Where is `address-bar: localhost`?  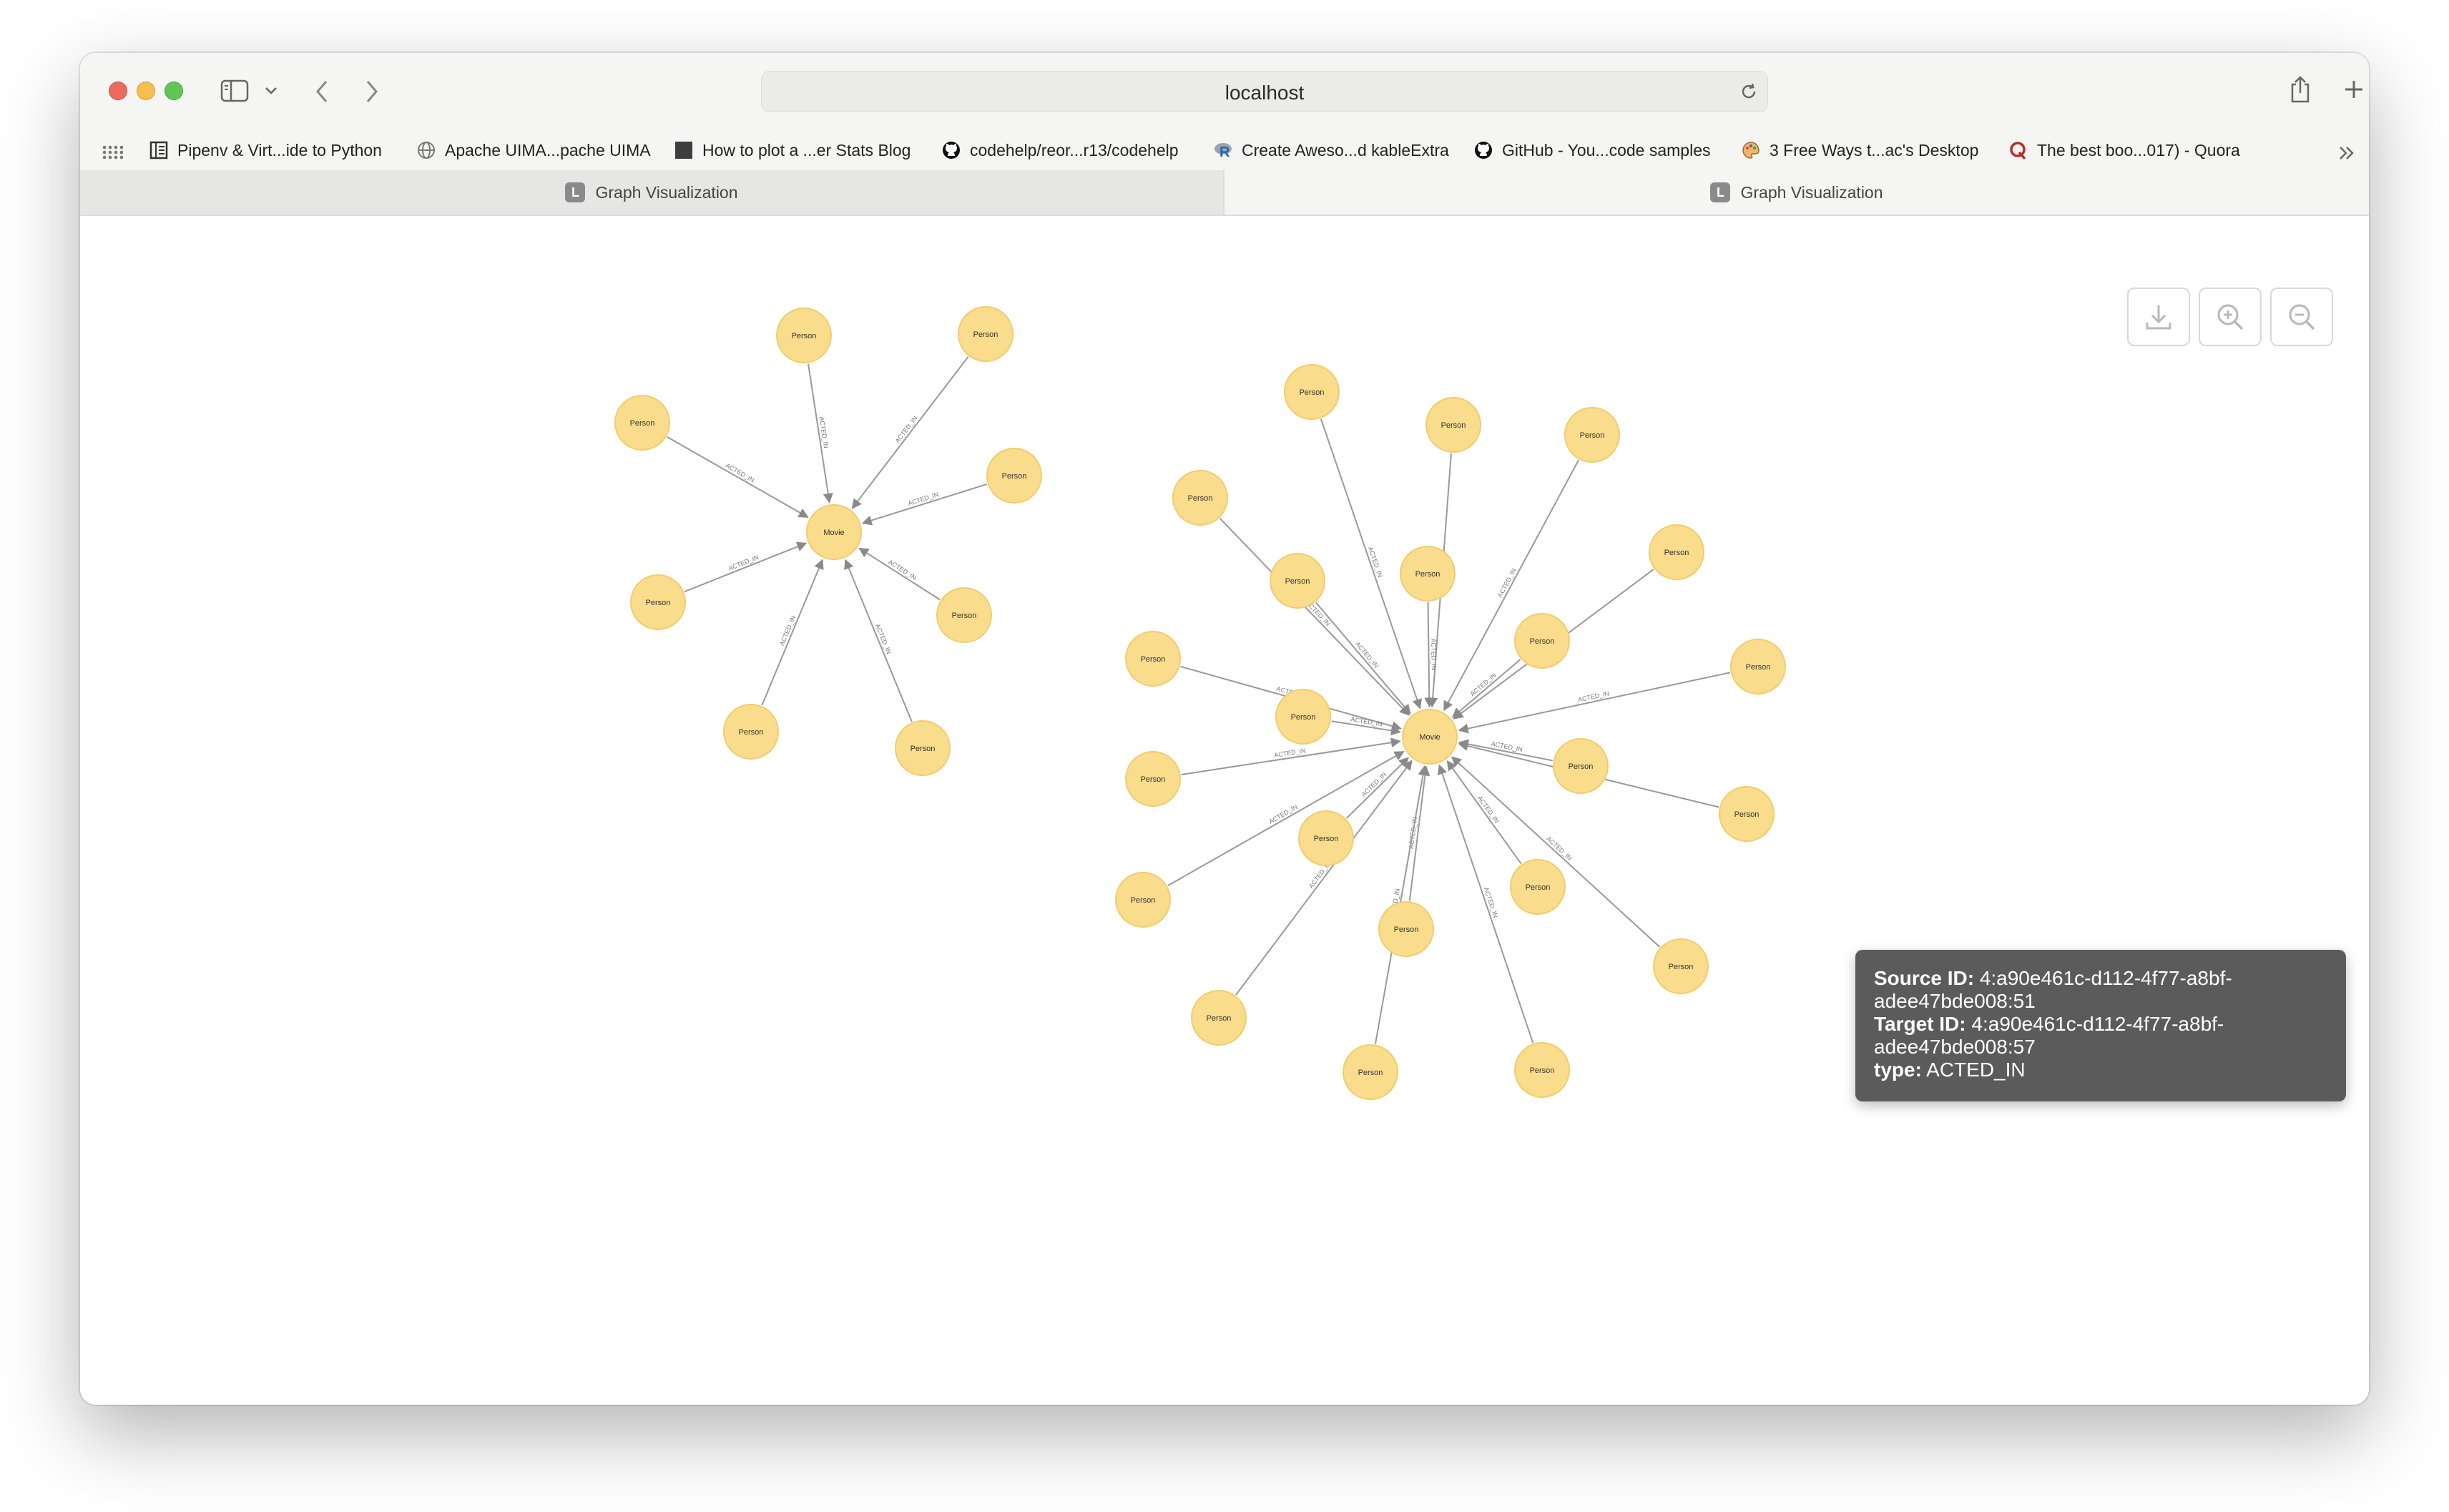 address-bar: localhost is located at coordinates (1264, 91).